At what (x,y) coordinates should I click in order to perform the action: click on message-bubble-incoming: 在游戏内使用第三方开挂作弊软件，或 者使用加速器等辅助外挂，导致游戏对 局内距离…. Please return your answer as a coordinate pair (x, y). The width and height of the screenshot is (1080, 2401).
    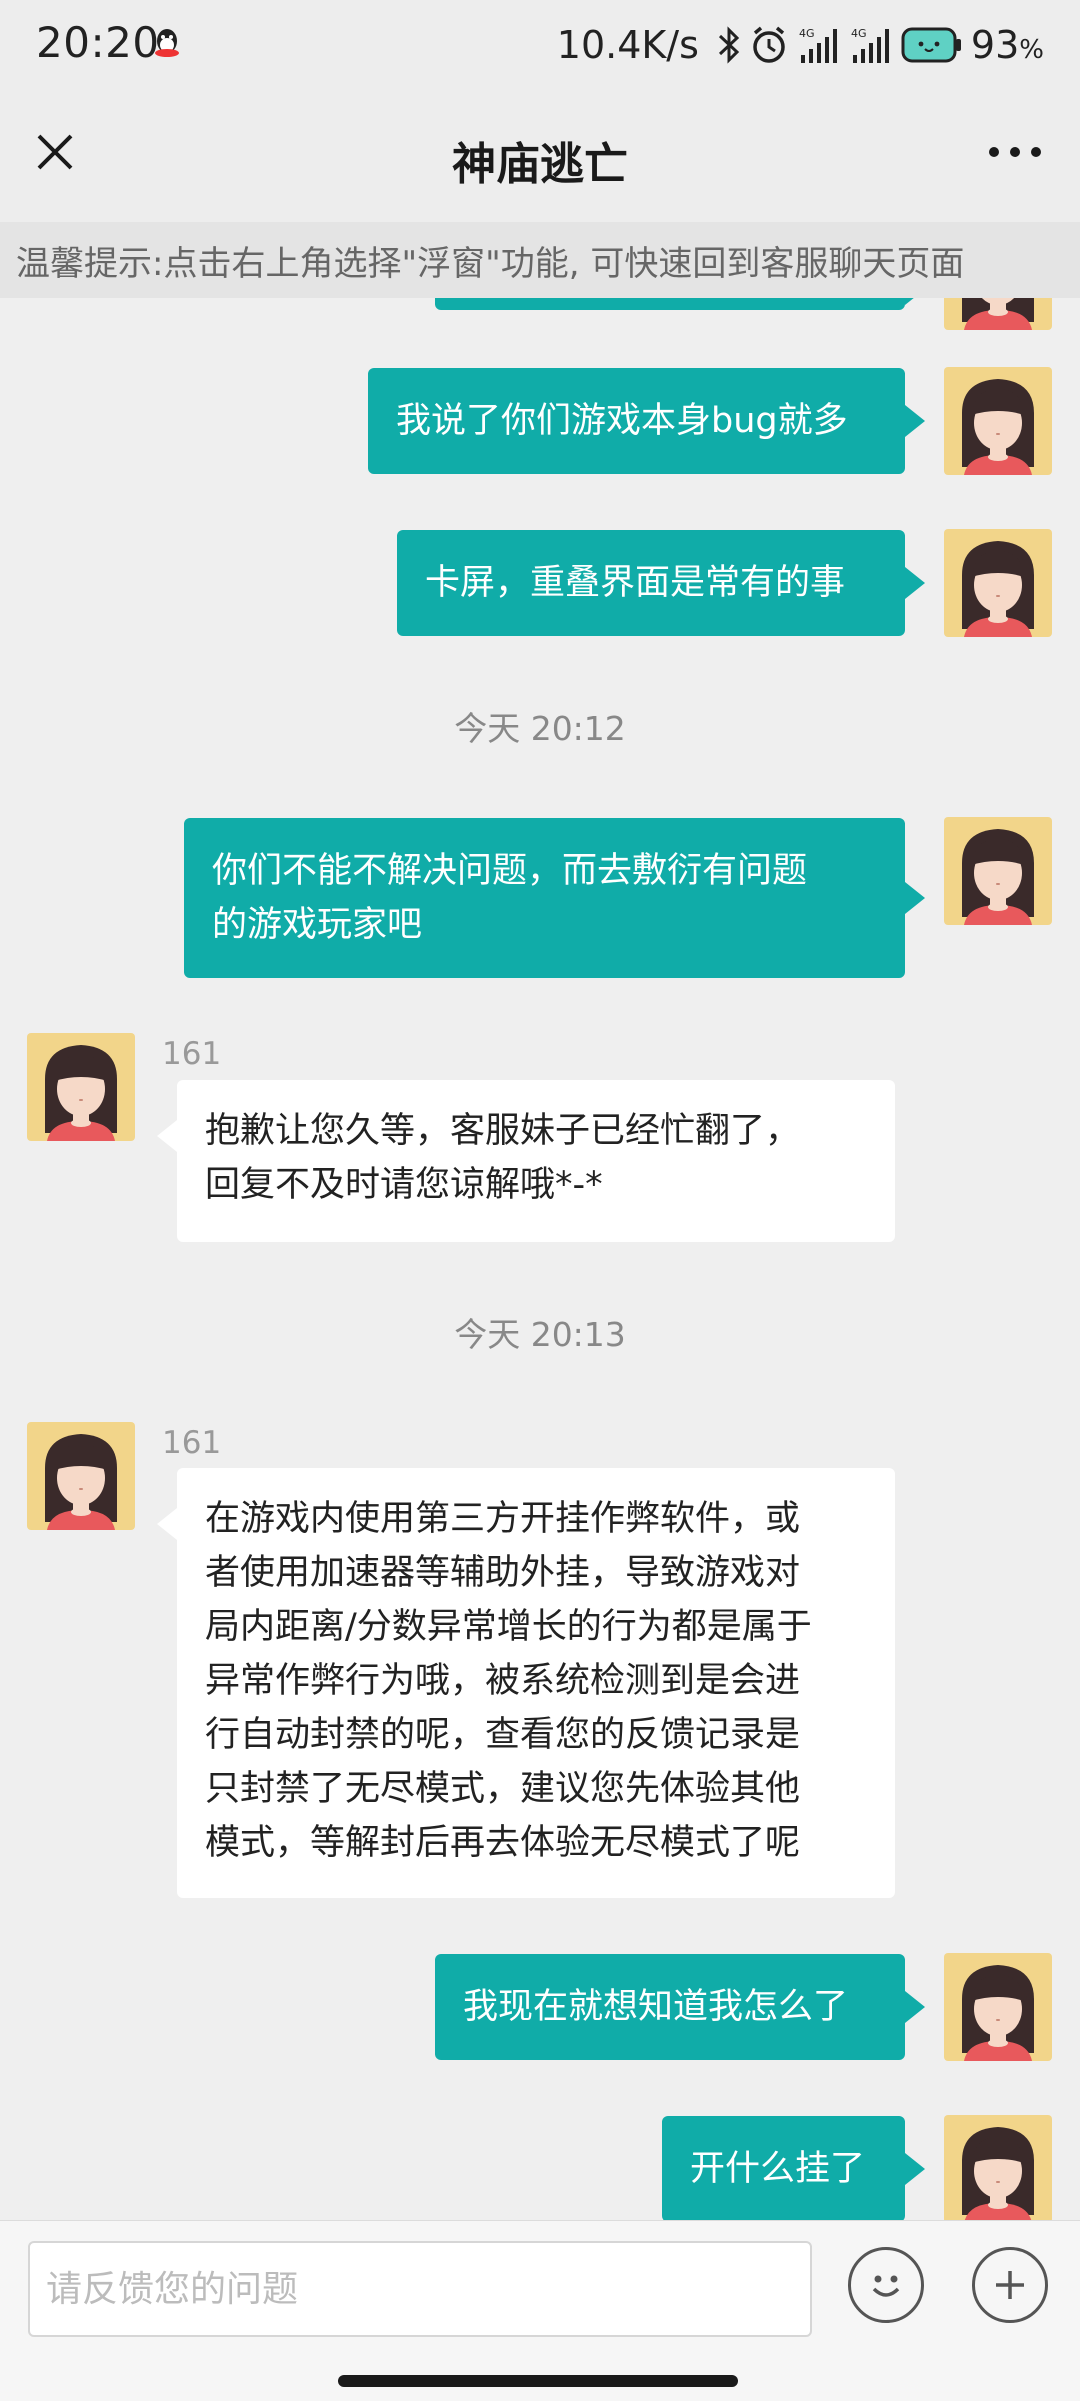
    Looking at the image, I should click on (526, 1683).